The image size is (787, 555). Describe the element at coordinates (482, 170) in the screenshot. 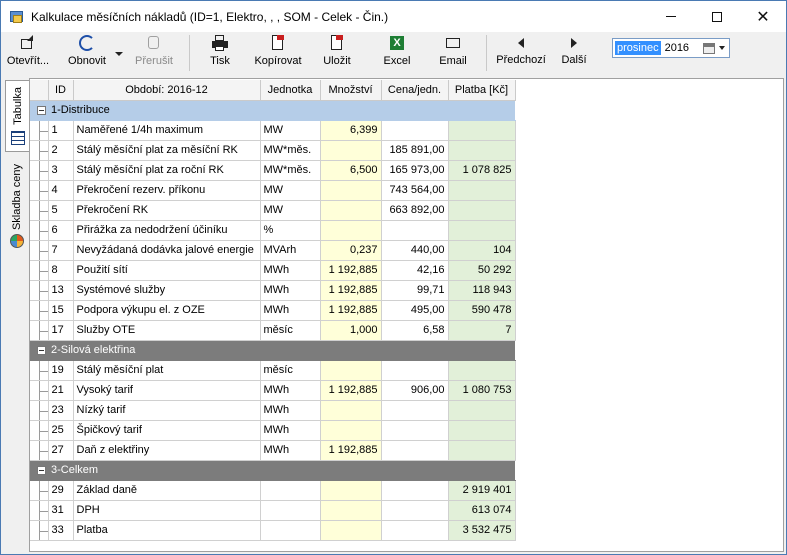

I see `cell-payment: 1 078 825` at that location.